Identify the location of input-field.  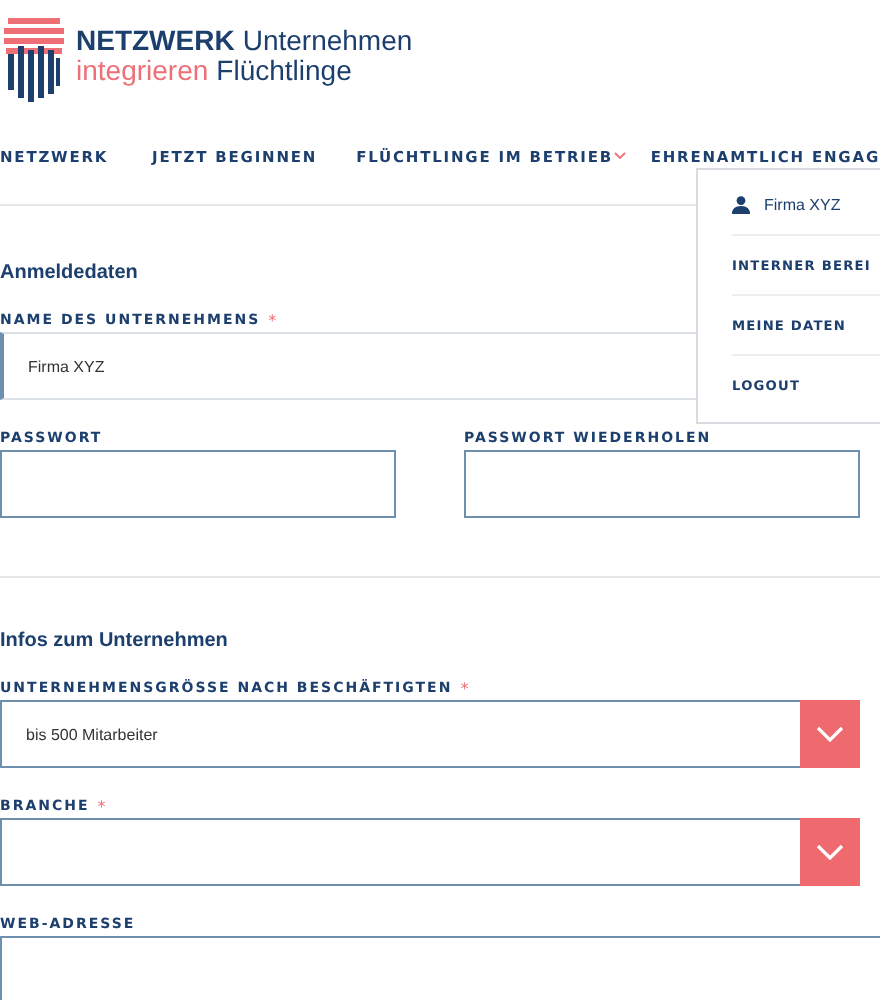
(440, 968).